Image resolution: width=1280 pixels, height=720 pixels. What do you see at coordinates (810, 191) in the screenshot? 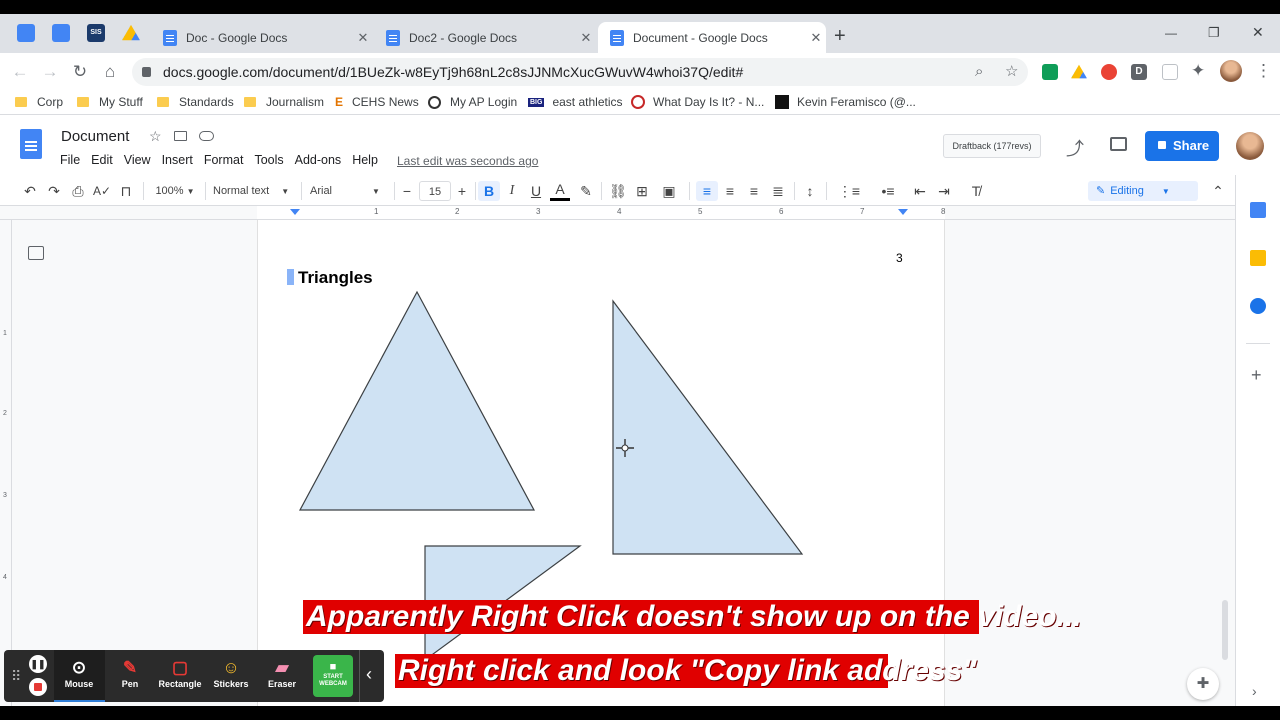
I see `line-spacing-icon: ↕` at bounding box center [810, 191].